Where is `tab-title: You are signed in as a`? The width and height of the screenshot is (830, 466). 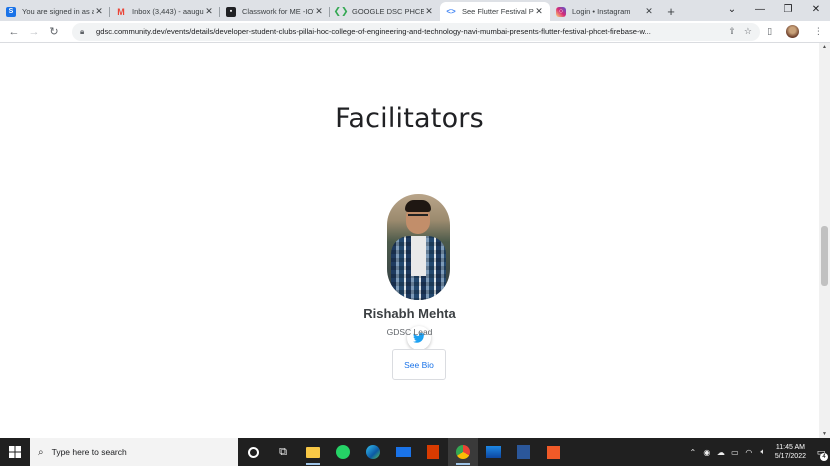
tab-title: You are signed in as a is located at coordinates (58, 11).